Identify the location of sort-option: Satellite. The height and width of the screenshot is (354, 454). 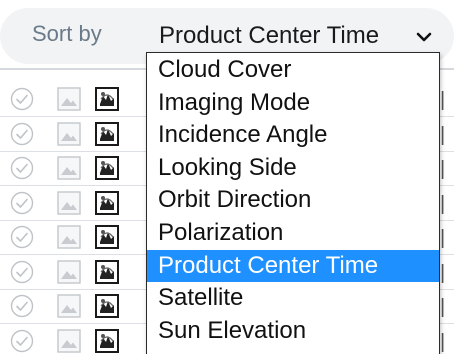
(293, 298).